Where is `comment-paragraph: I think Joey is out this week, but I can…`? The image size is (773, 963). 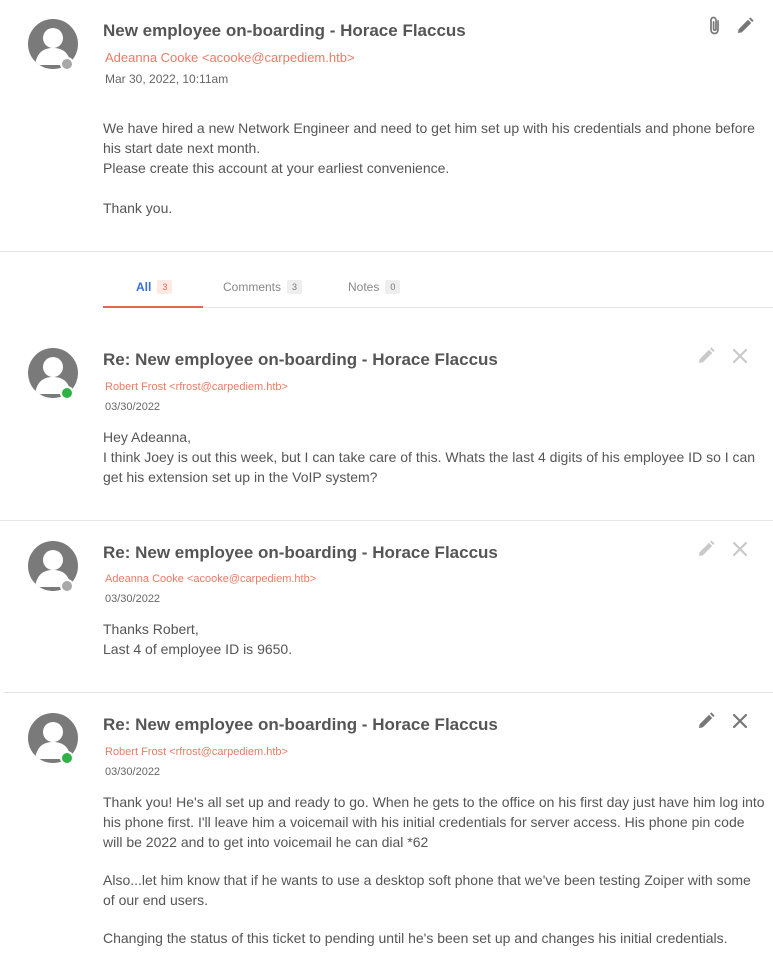
comment-paragraph: I think Joey is out this week, but I can… is located at coordinates (429, 467).